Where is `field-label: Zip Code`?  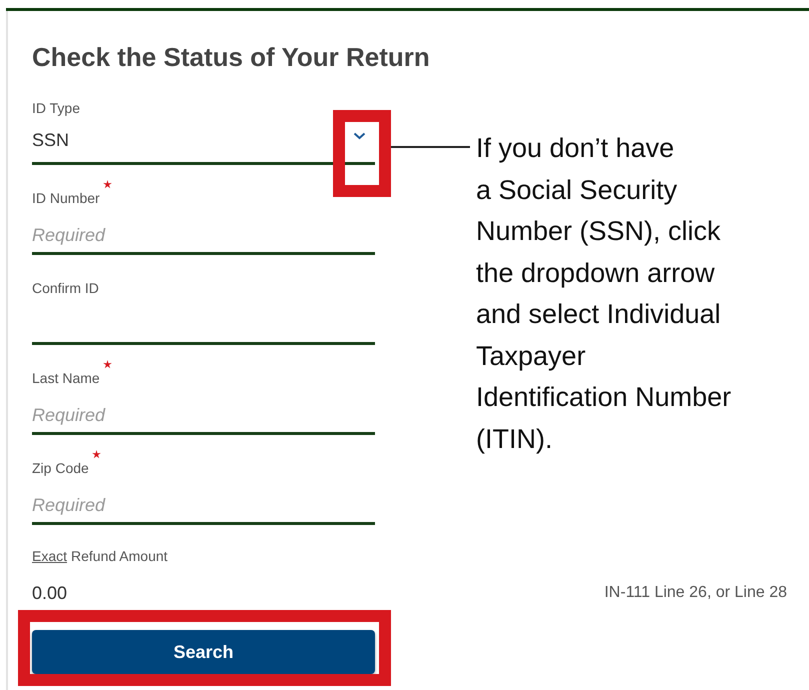
field-label: Zip Code is located at coordinates (60, 468).